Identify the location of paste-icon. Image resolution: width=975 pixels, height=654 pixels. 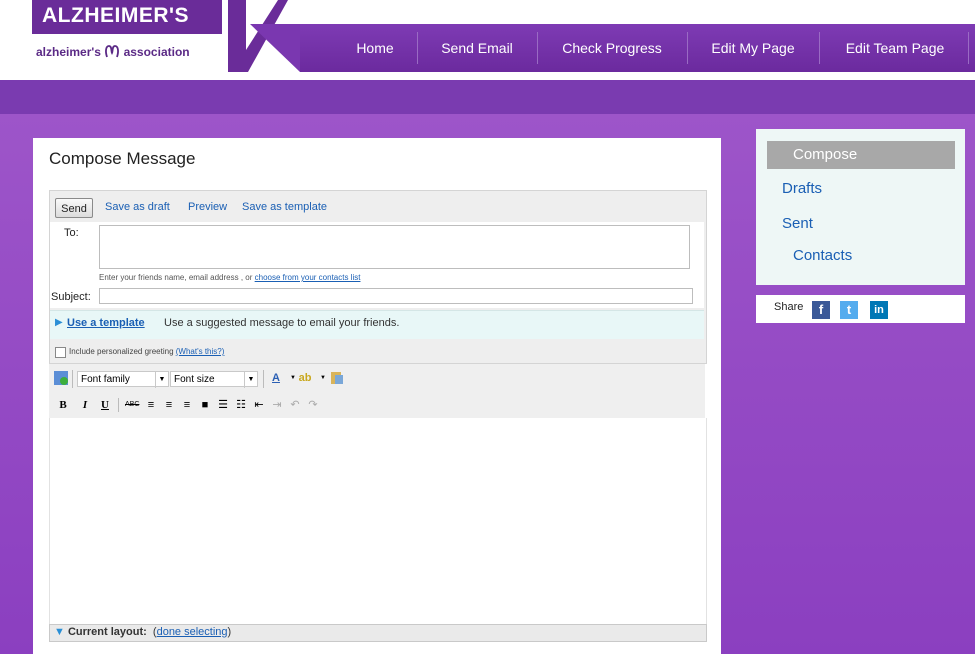
(337, 378).